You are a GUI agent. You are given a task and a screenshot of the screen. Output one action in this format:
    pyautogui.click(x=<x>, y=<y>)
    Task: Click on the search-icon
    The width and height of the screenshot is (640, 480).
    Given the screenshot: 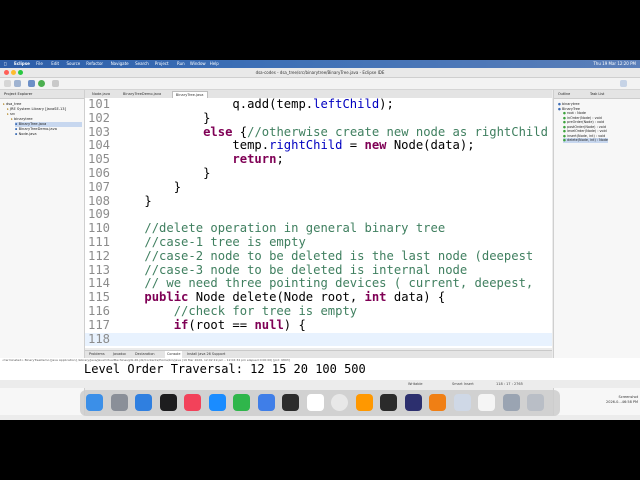 What is the action you would take?
    pyautogui.click(x=55, y=83)
    